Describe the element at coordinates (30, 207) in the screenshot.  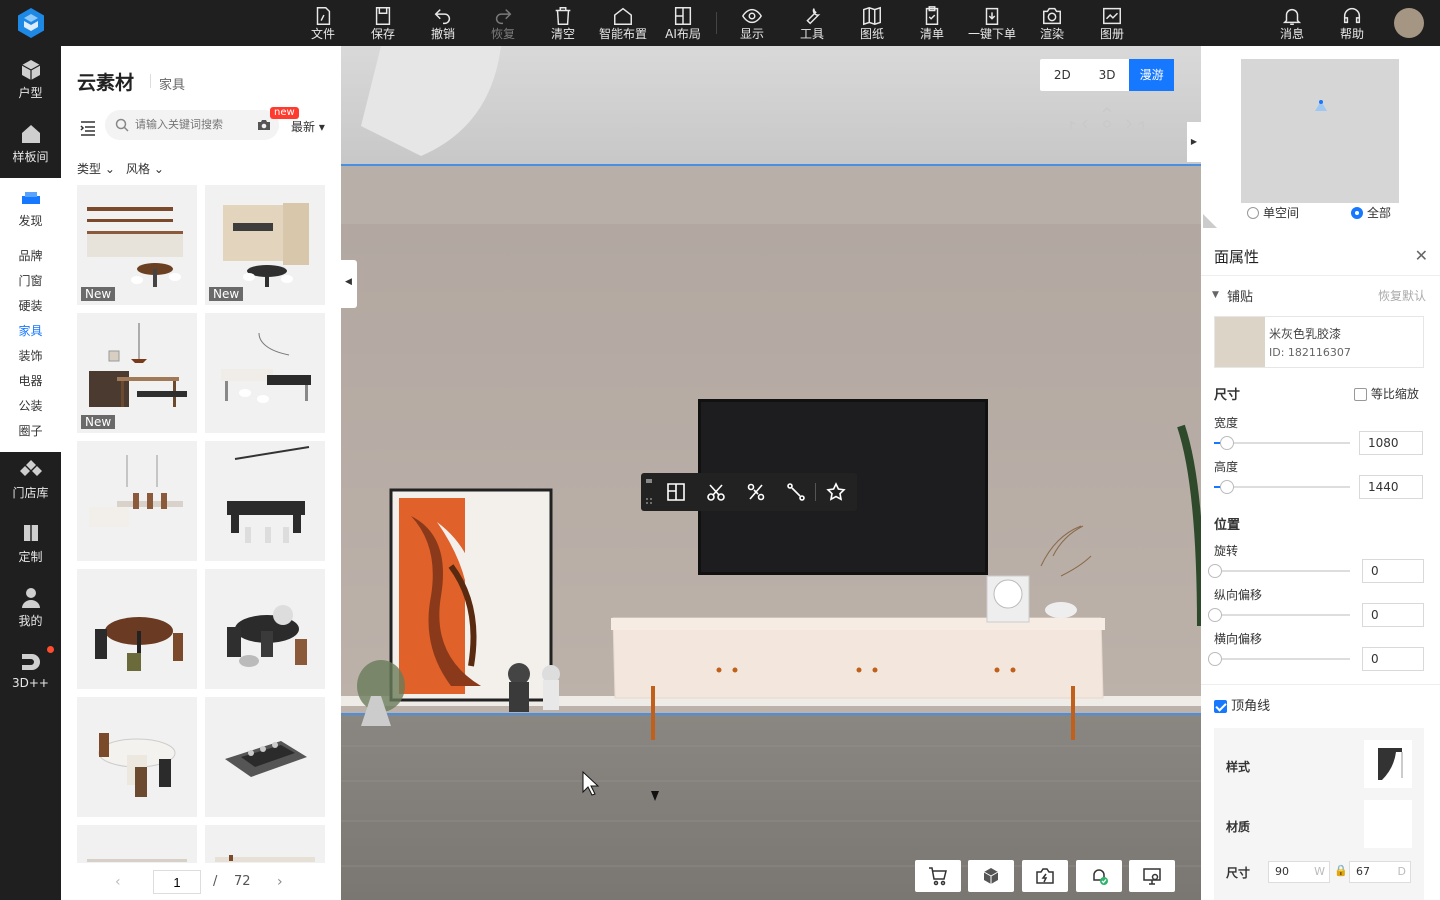
I see `nav-discover: 发现` at that location.